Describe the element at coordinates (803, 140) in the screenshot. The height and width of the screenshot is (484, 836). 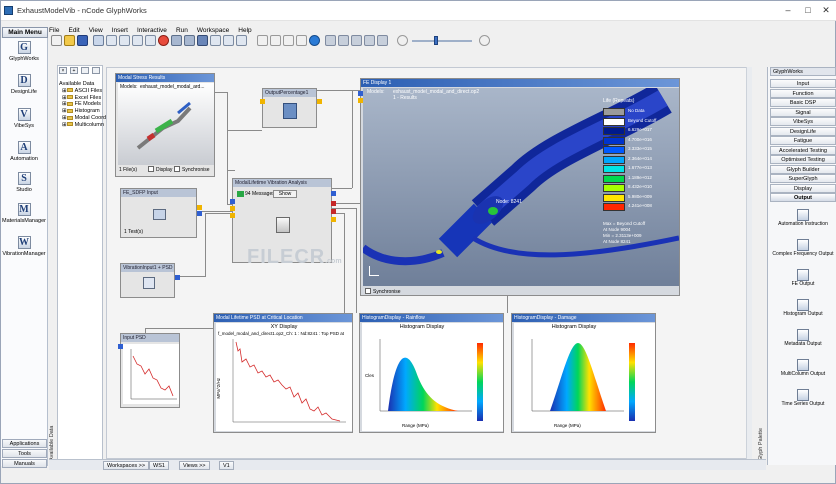
I see `palette-category-fatigue: Fatigue` at that location.